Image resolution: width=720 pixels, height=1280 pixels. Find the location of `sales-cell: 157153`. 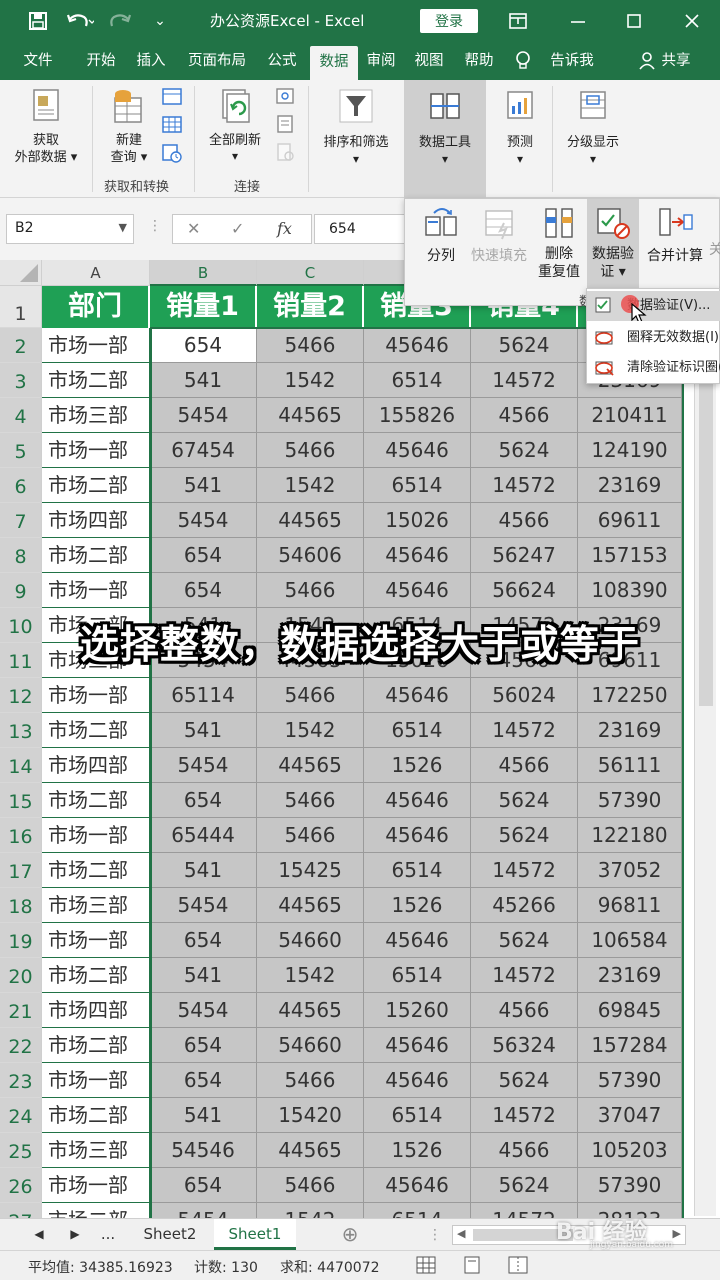

sales-cell: 157153 is located at coordinates (630, 555).